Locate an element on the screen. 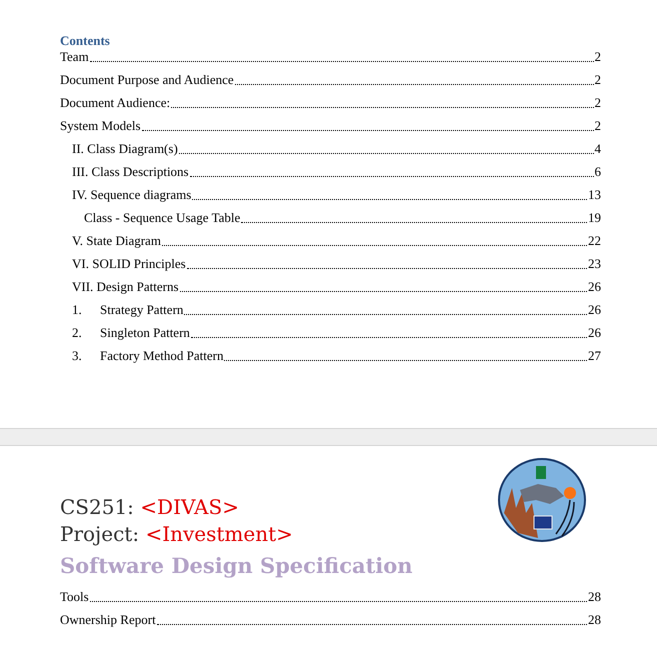 This screenshot has width=657, height=663. toc-entry: Document Audience: is located at coordinates (115, 102).